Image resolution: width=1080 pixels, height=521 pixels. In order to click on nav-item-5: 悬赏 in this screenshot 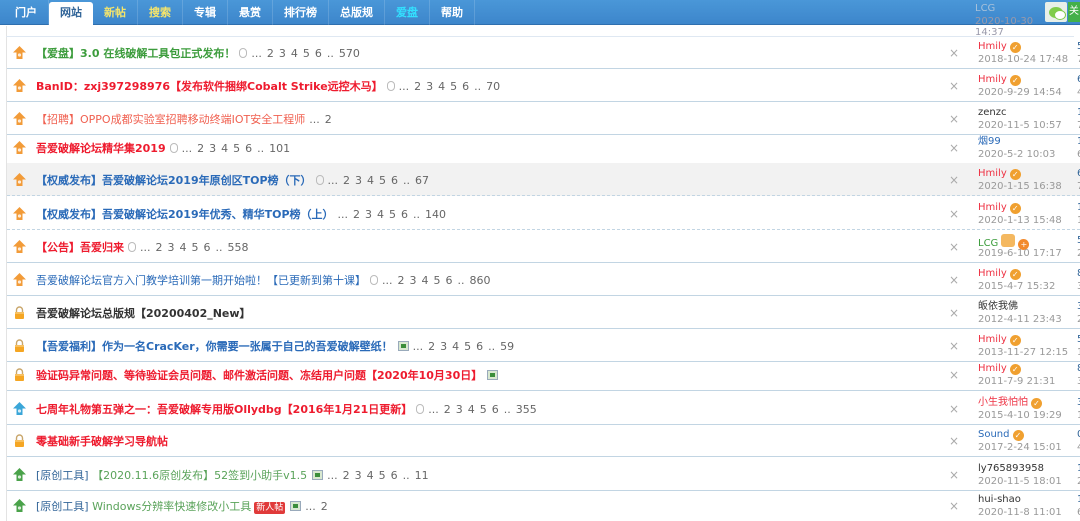, I will do `click(250, 12)`.